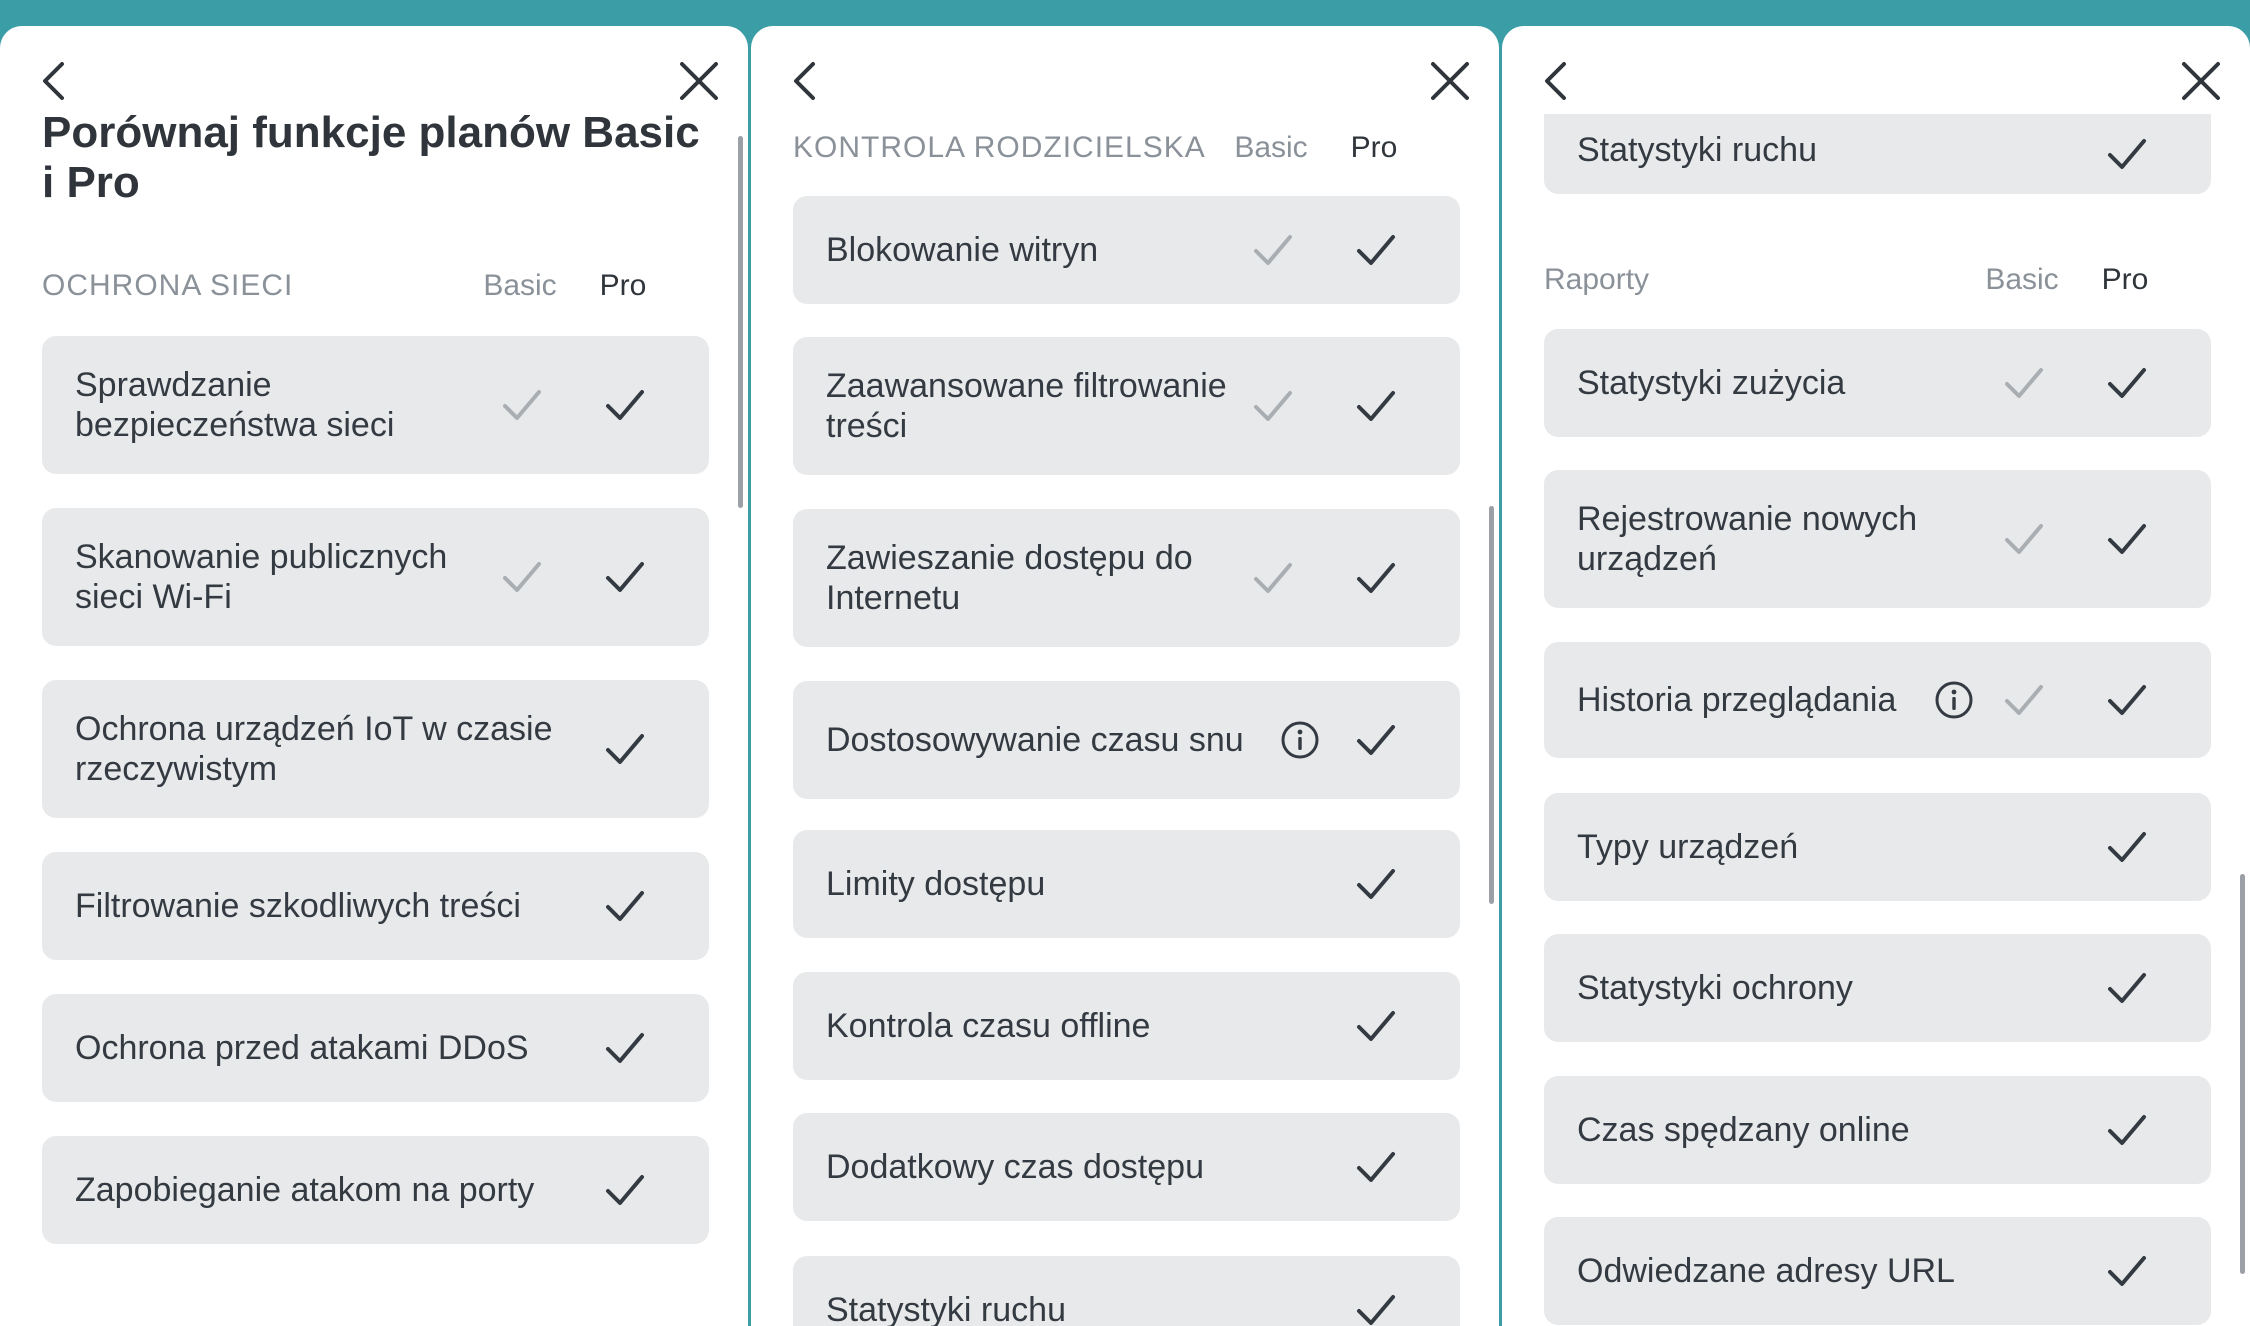 This screenshot has height=1326, width=2250. I want to click on feature-row: Sprawdzanie bezpieczeństwa sieci, so click(375, 405).